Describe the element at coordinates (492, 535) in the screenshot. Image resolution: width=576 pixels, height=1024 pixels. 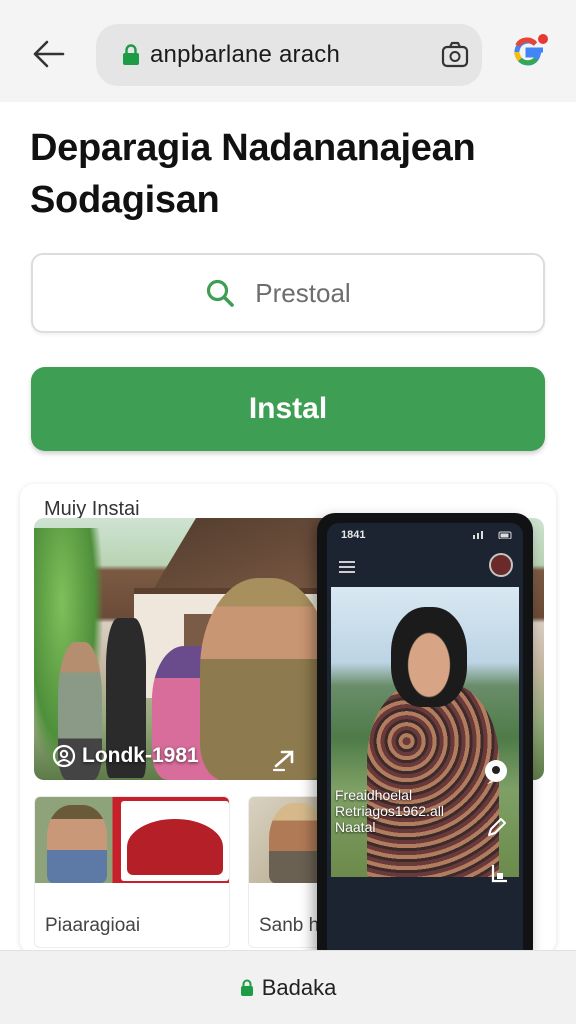
I see `status-icons` at that location.